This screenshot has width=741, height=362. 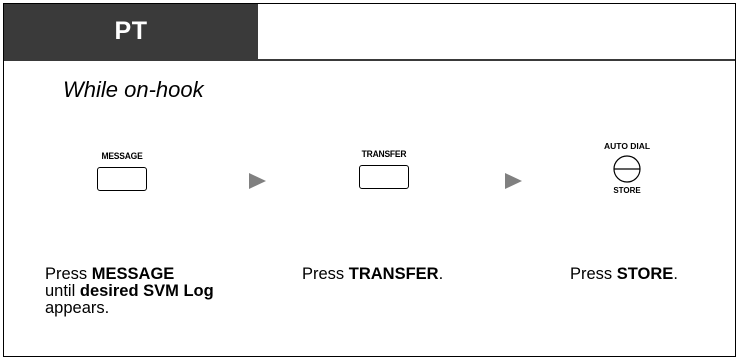 I want to click on transfer-button-icon, so click(x=384, y=176).